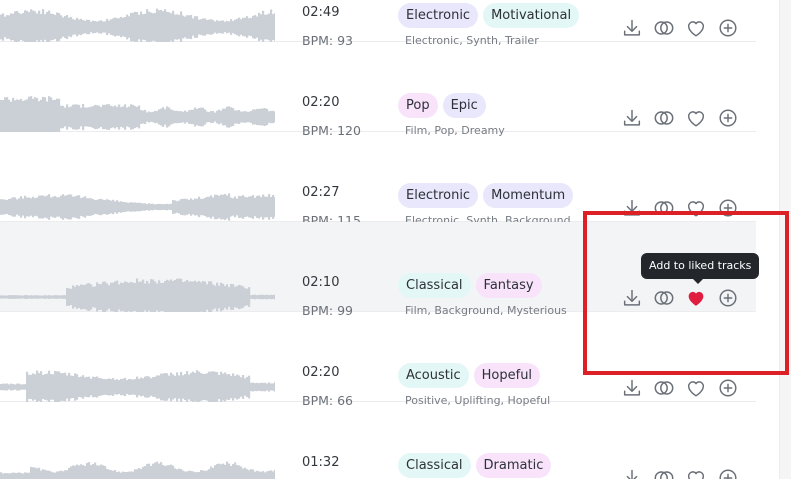  Describe the element at coordinates (531, 15) in the screenshot. I see `genre-chip: Motivational` at that location.